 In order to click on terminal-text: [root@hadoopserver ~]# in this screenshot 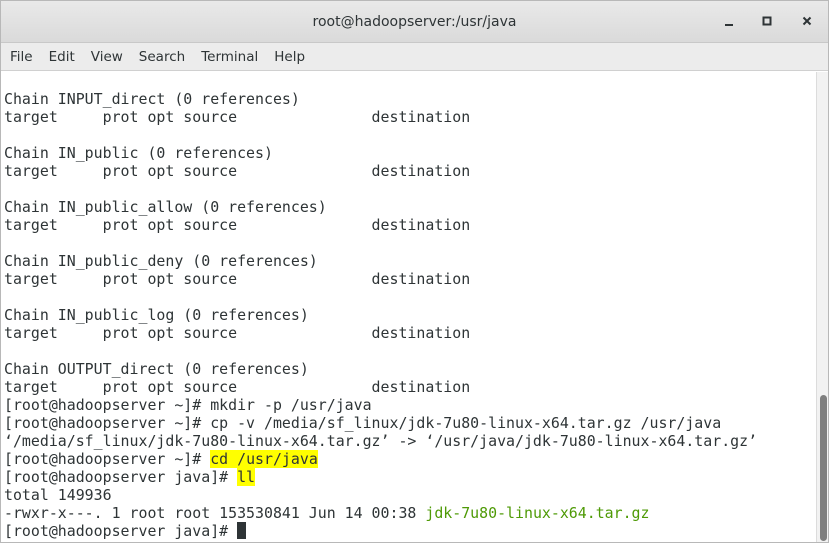, I will do `click(107, 459)`.